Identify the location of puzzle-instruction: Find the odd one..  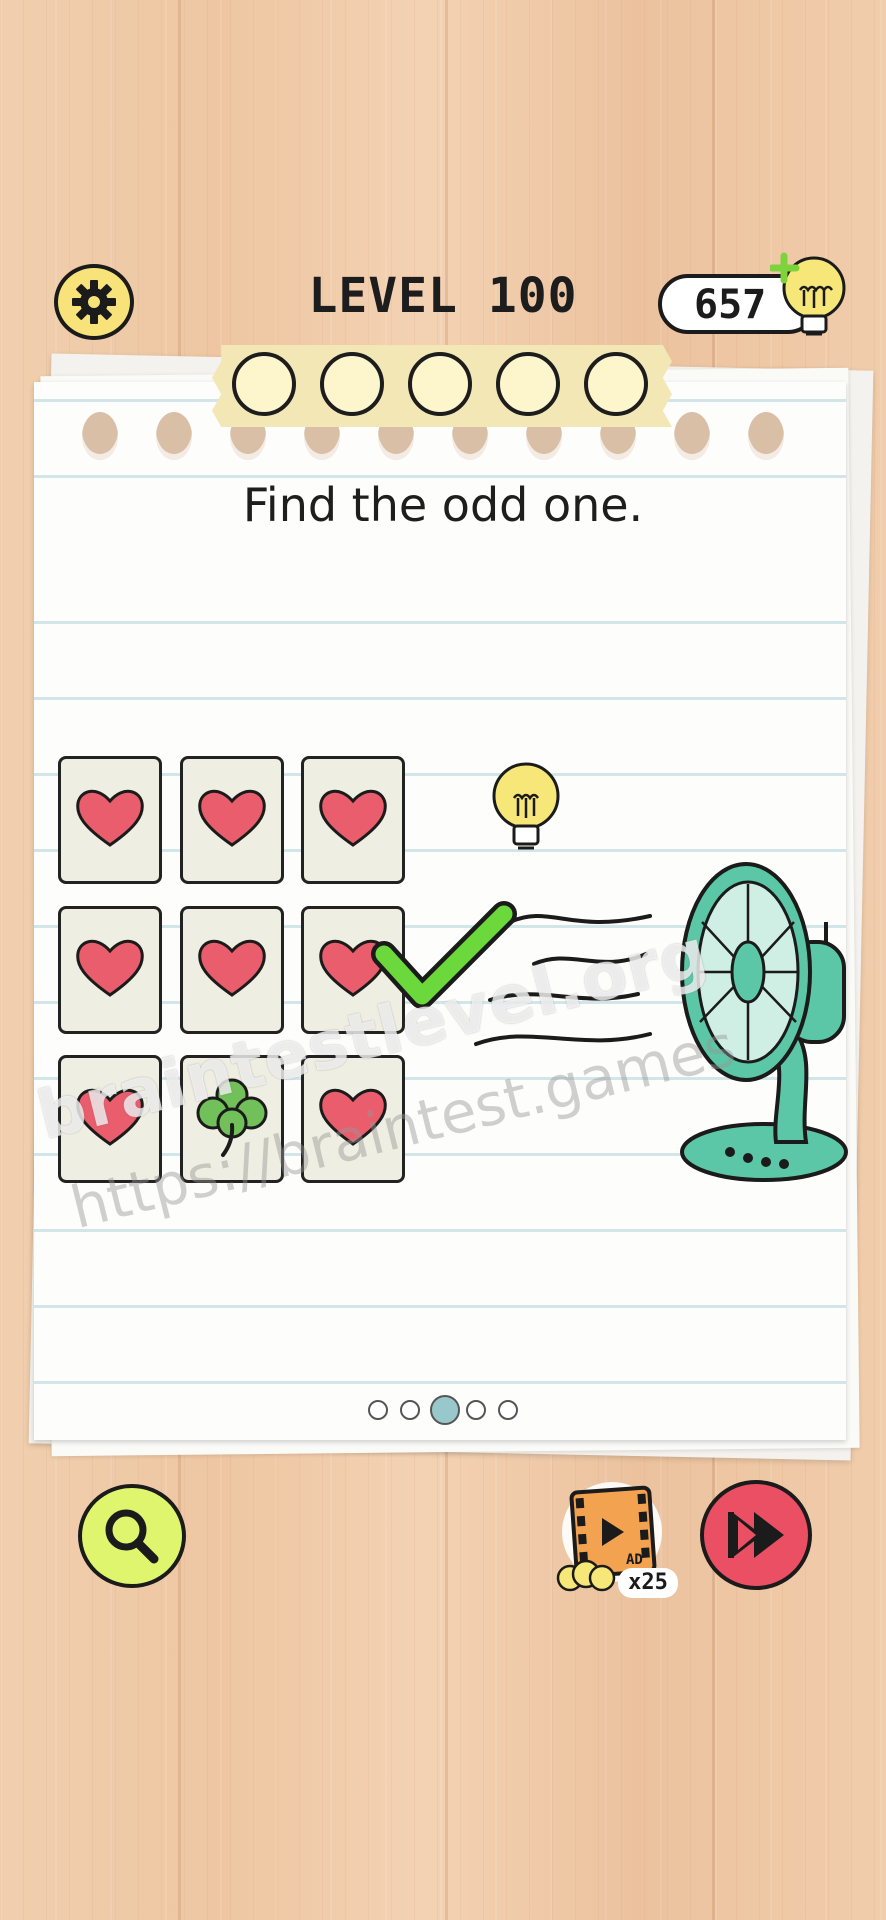
(443, 505).